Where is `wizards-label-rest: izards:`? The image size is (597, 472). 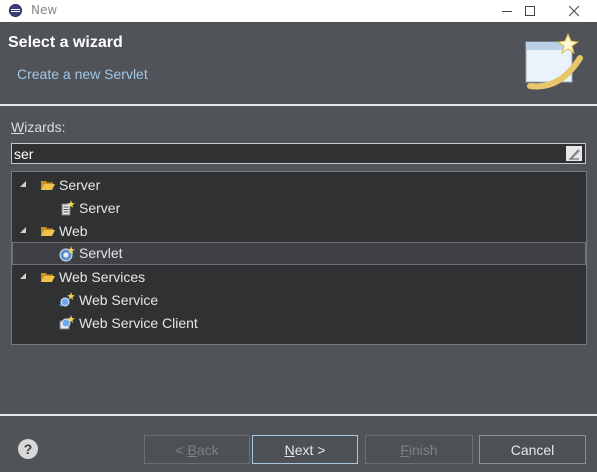 wizards-label-rest: izards: is located at coordinates (45, 127).